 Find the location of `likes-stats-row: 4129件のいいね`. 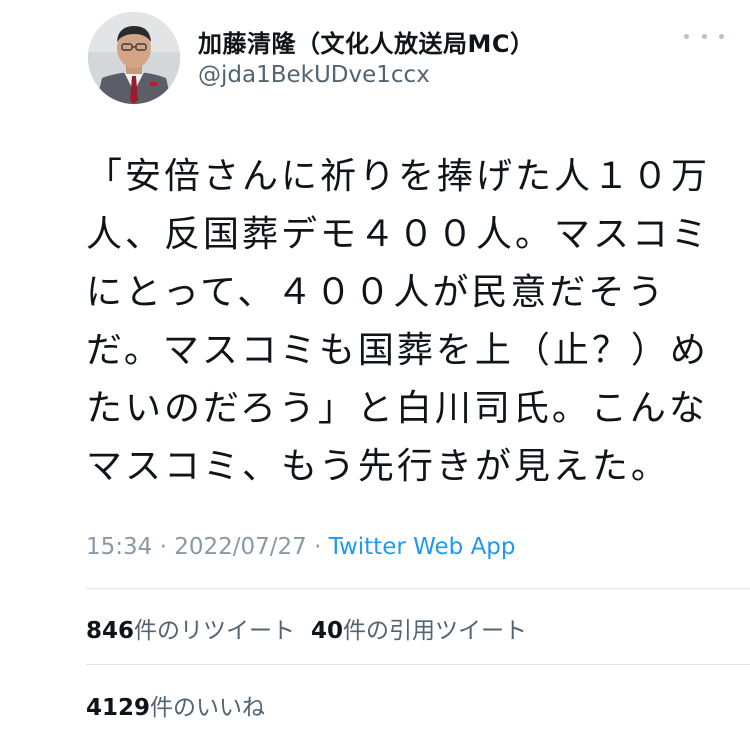

likes-stats-row: 4129件のいいね is located at coordinates (175, 705).